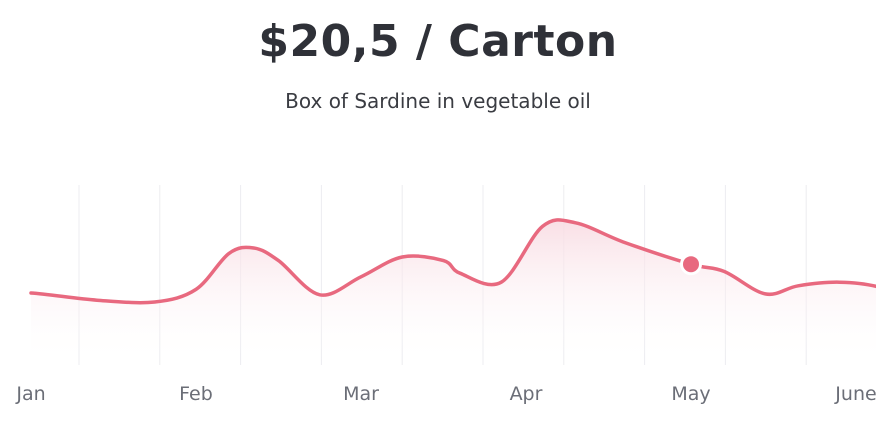 The height and width of the screenshot is (424, 876). What do you see at coordinates (30, 394) in the screenshot?
I see `x-tick-label: Jan` at bounding box center [30, 394].